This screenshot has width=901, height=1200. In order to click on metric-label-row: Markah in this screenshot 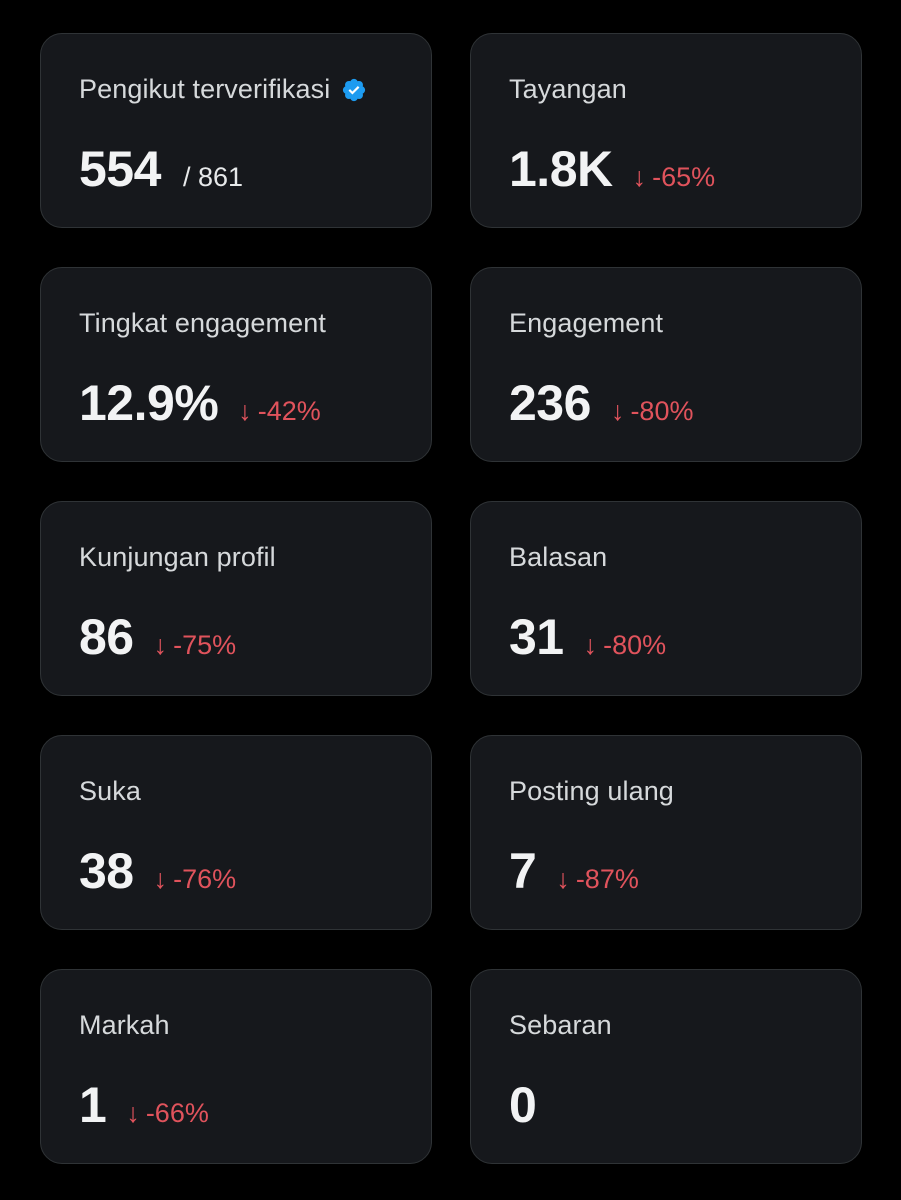, I will do `click(124, 1025)`.